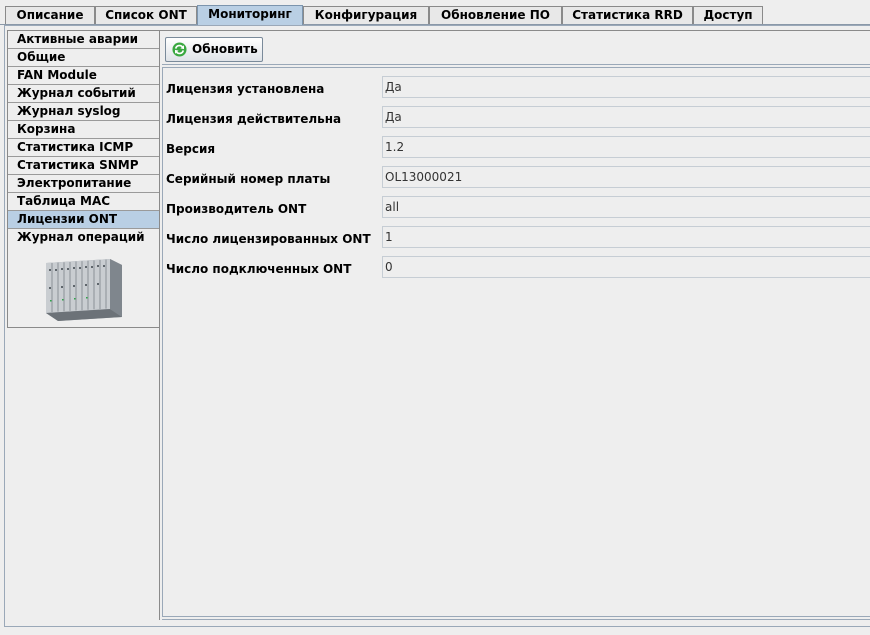 This screenshot has height=635, width=870. What do you see at coordinates (191, 149) in the screenshot?
I see `version-label: Версия` at bounding box center [191, 149].